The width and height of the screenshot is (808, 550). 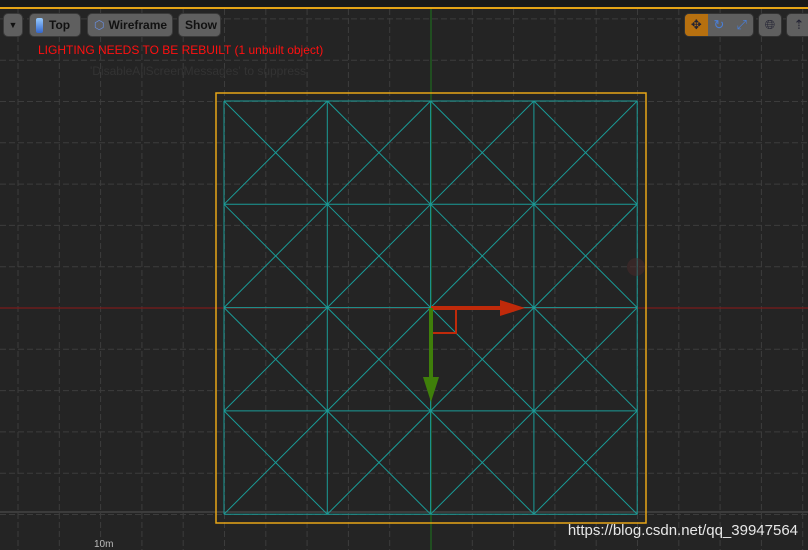 I want to click on translate-icon: ✥, so click(x=696, y=25).